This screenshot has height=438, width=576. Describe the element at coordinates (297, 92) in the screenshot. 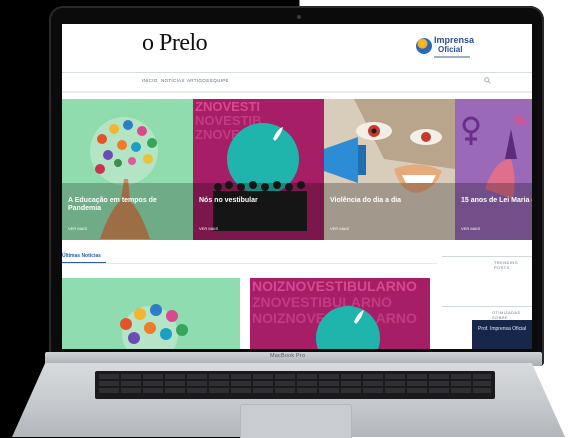

I see `nav-divider` at that location.